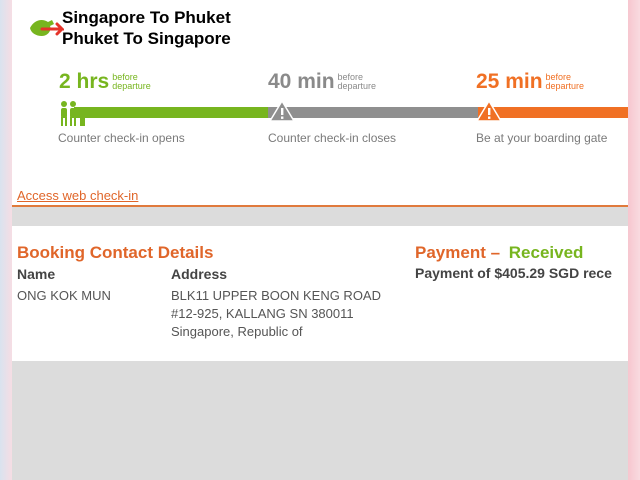  What do you see at coordinates (115, 252) in the screenshot?
I see `booking-contact-title: Booking Contact Details` at bounding box center [115, 252].